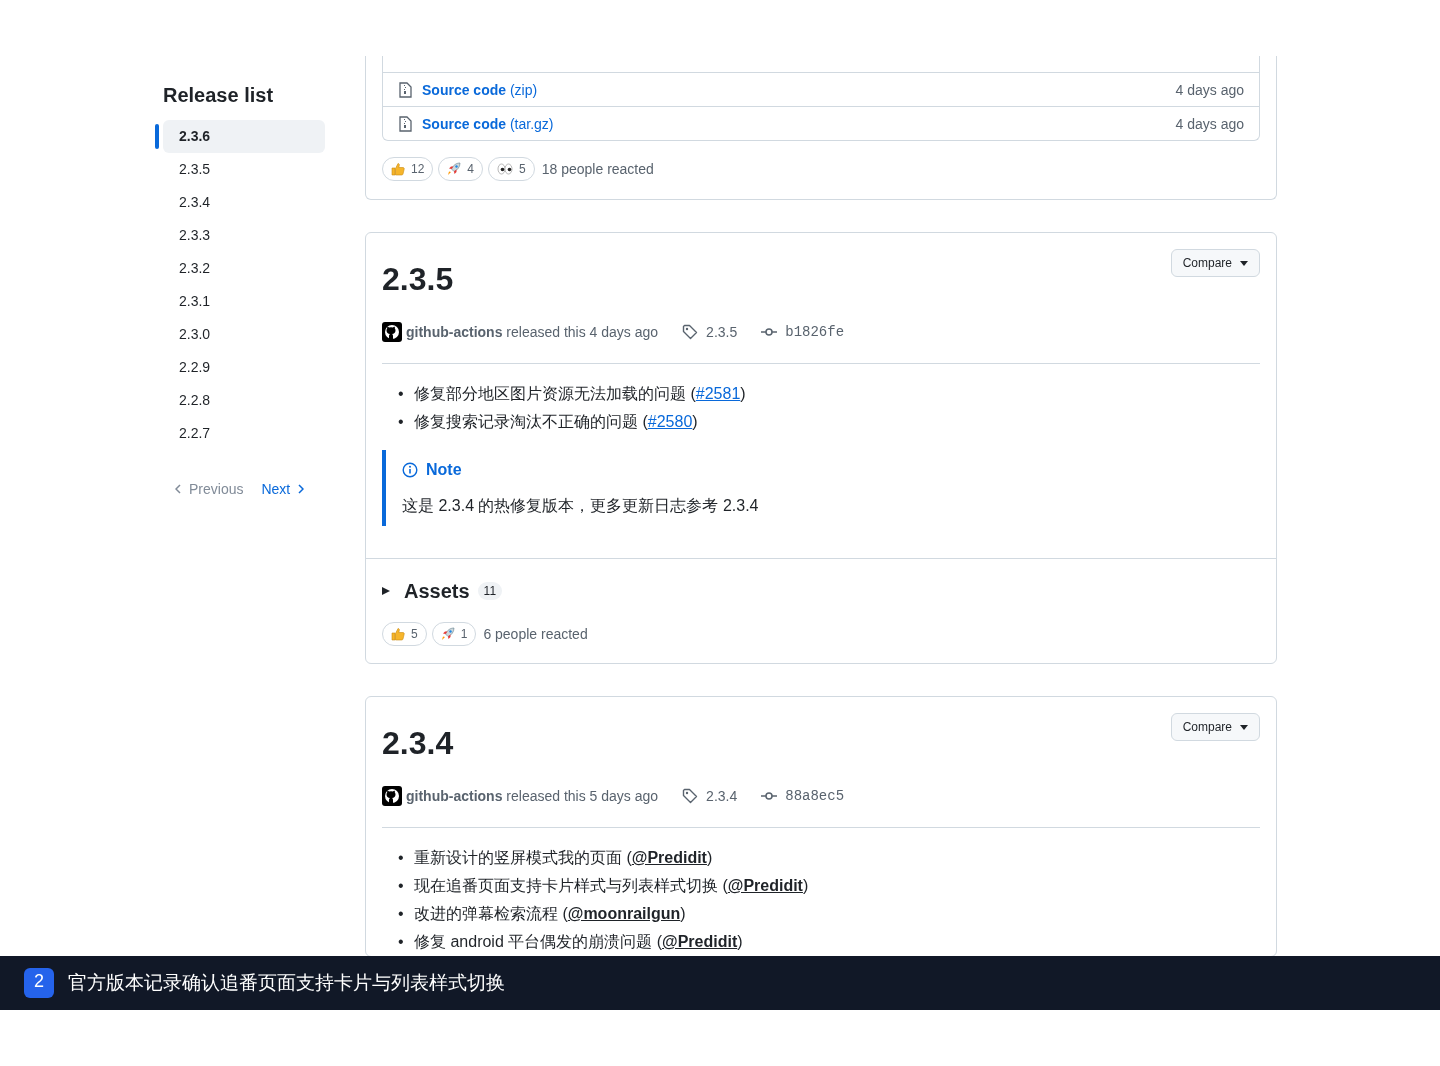  I want to click on callout-text: 这是 2.3.4 的热修复版本，更多更新日志参考 2.3.4, so click(581, 506).